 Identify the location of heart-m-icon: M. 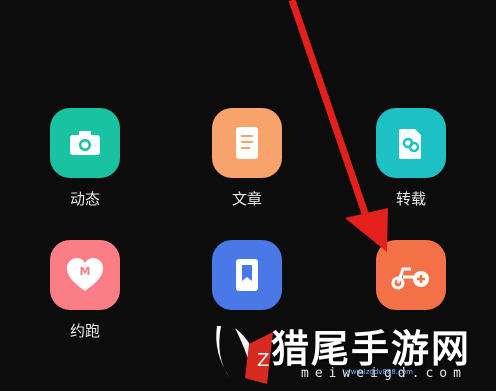
(85, 275).